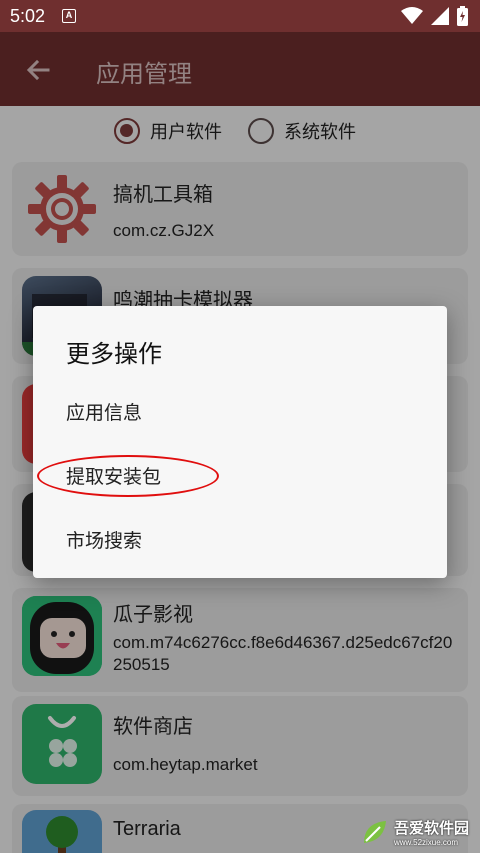 The height and width of the screenshot is (853, 480). I want to click on watermark: 吾爱软件园 www.52zixue.com, so click(414, 832).